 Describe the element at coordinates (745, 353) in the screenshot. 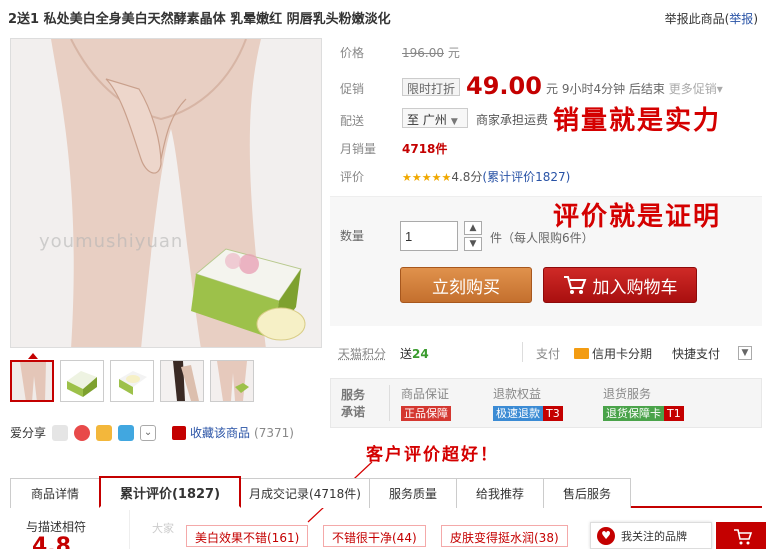

I see `pay-more-chevron-icon: ▼` at that location.